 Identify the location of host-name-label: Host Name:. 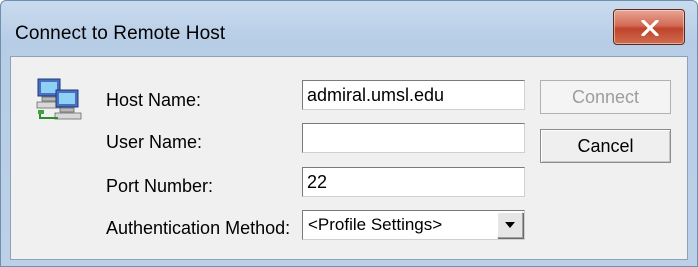
(154, 100).